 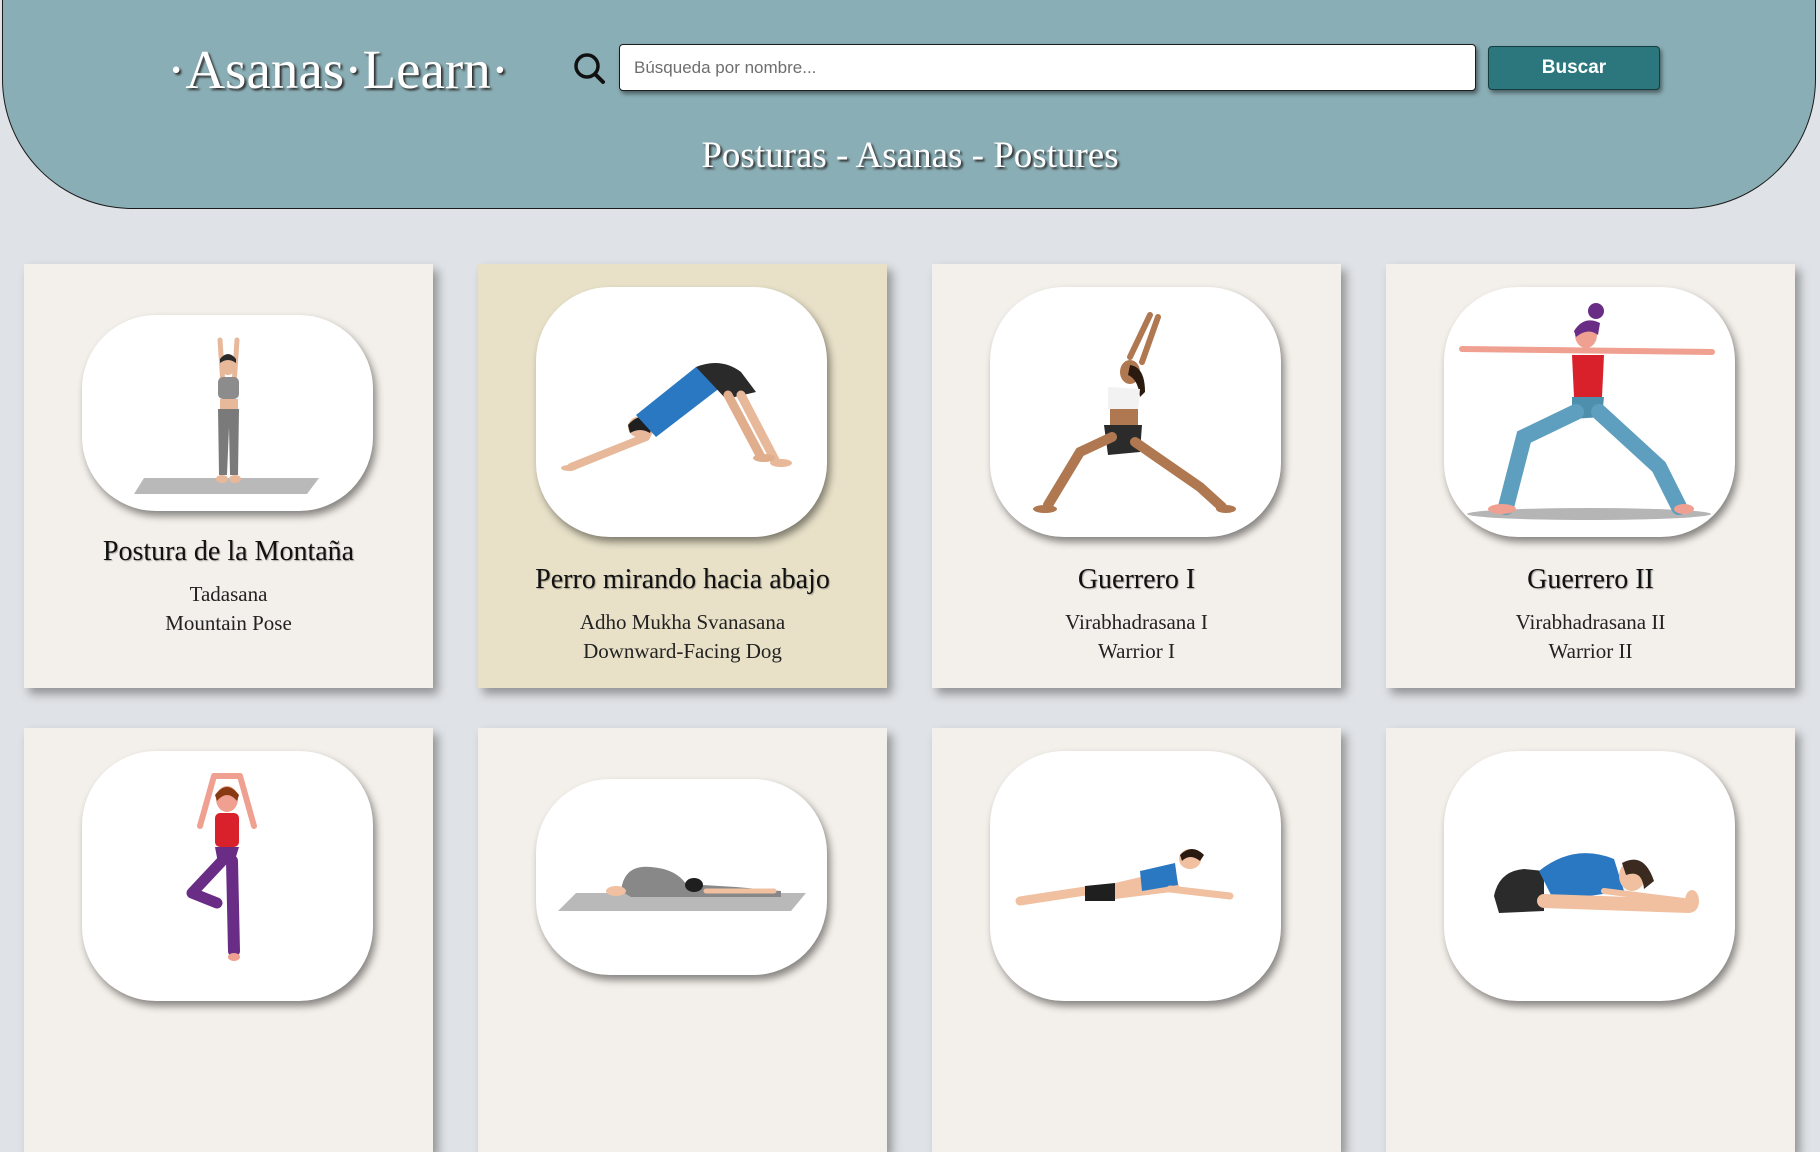 I want to click on warrior-1-illustration, so click(x=1134, y=412).